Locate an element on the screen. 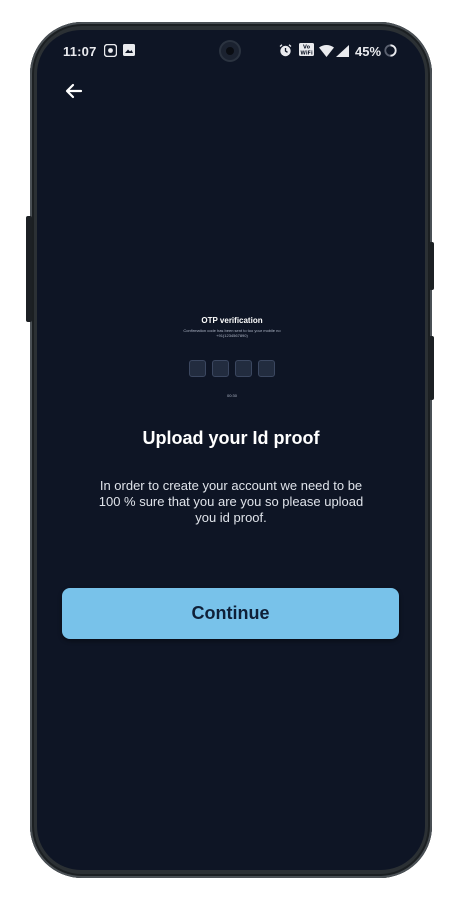 Image resolution: width=460 pixels, height=900 pixels. page-title: Upload your Id proof is located at coordinates (231, 438).